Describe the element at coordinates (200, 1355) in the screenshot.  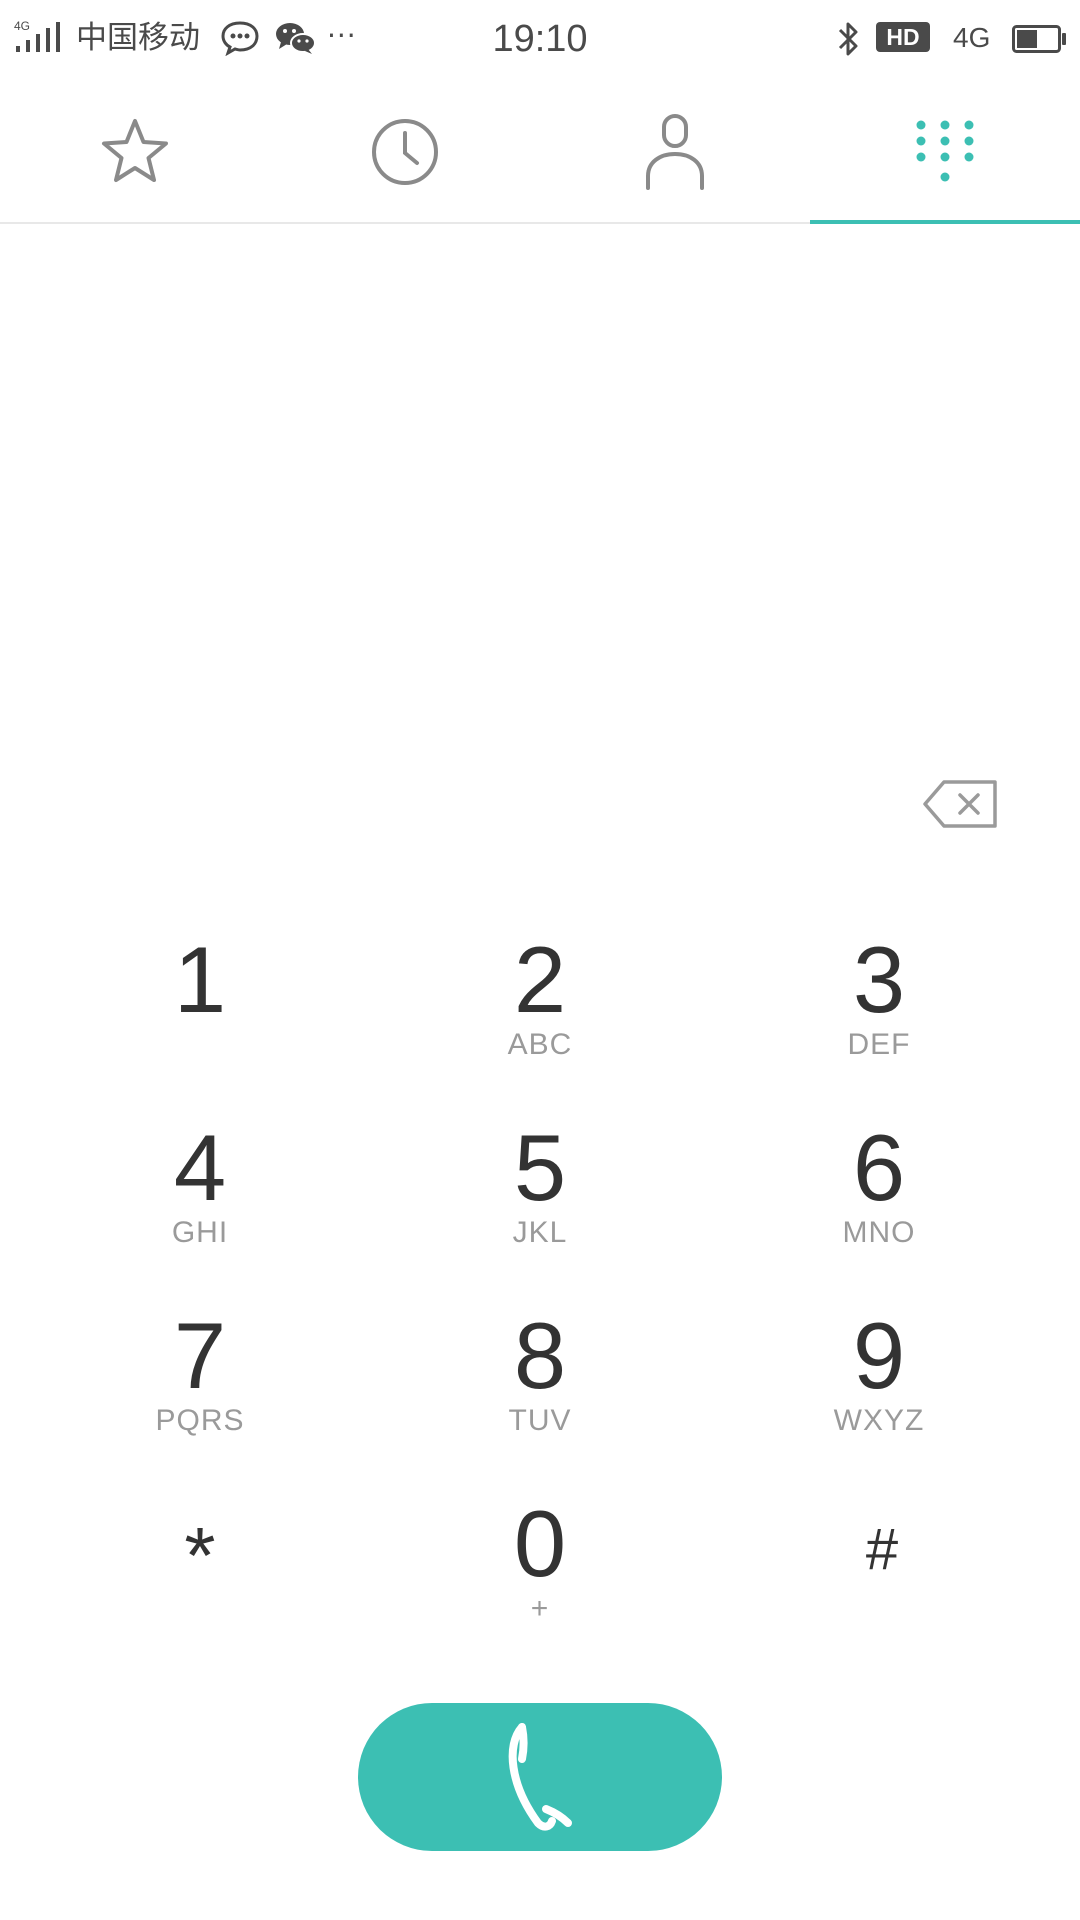
I see `key-digit: 7` at that location.